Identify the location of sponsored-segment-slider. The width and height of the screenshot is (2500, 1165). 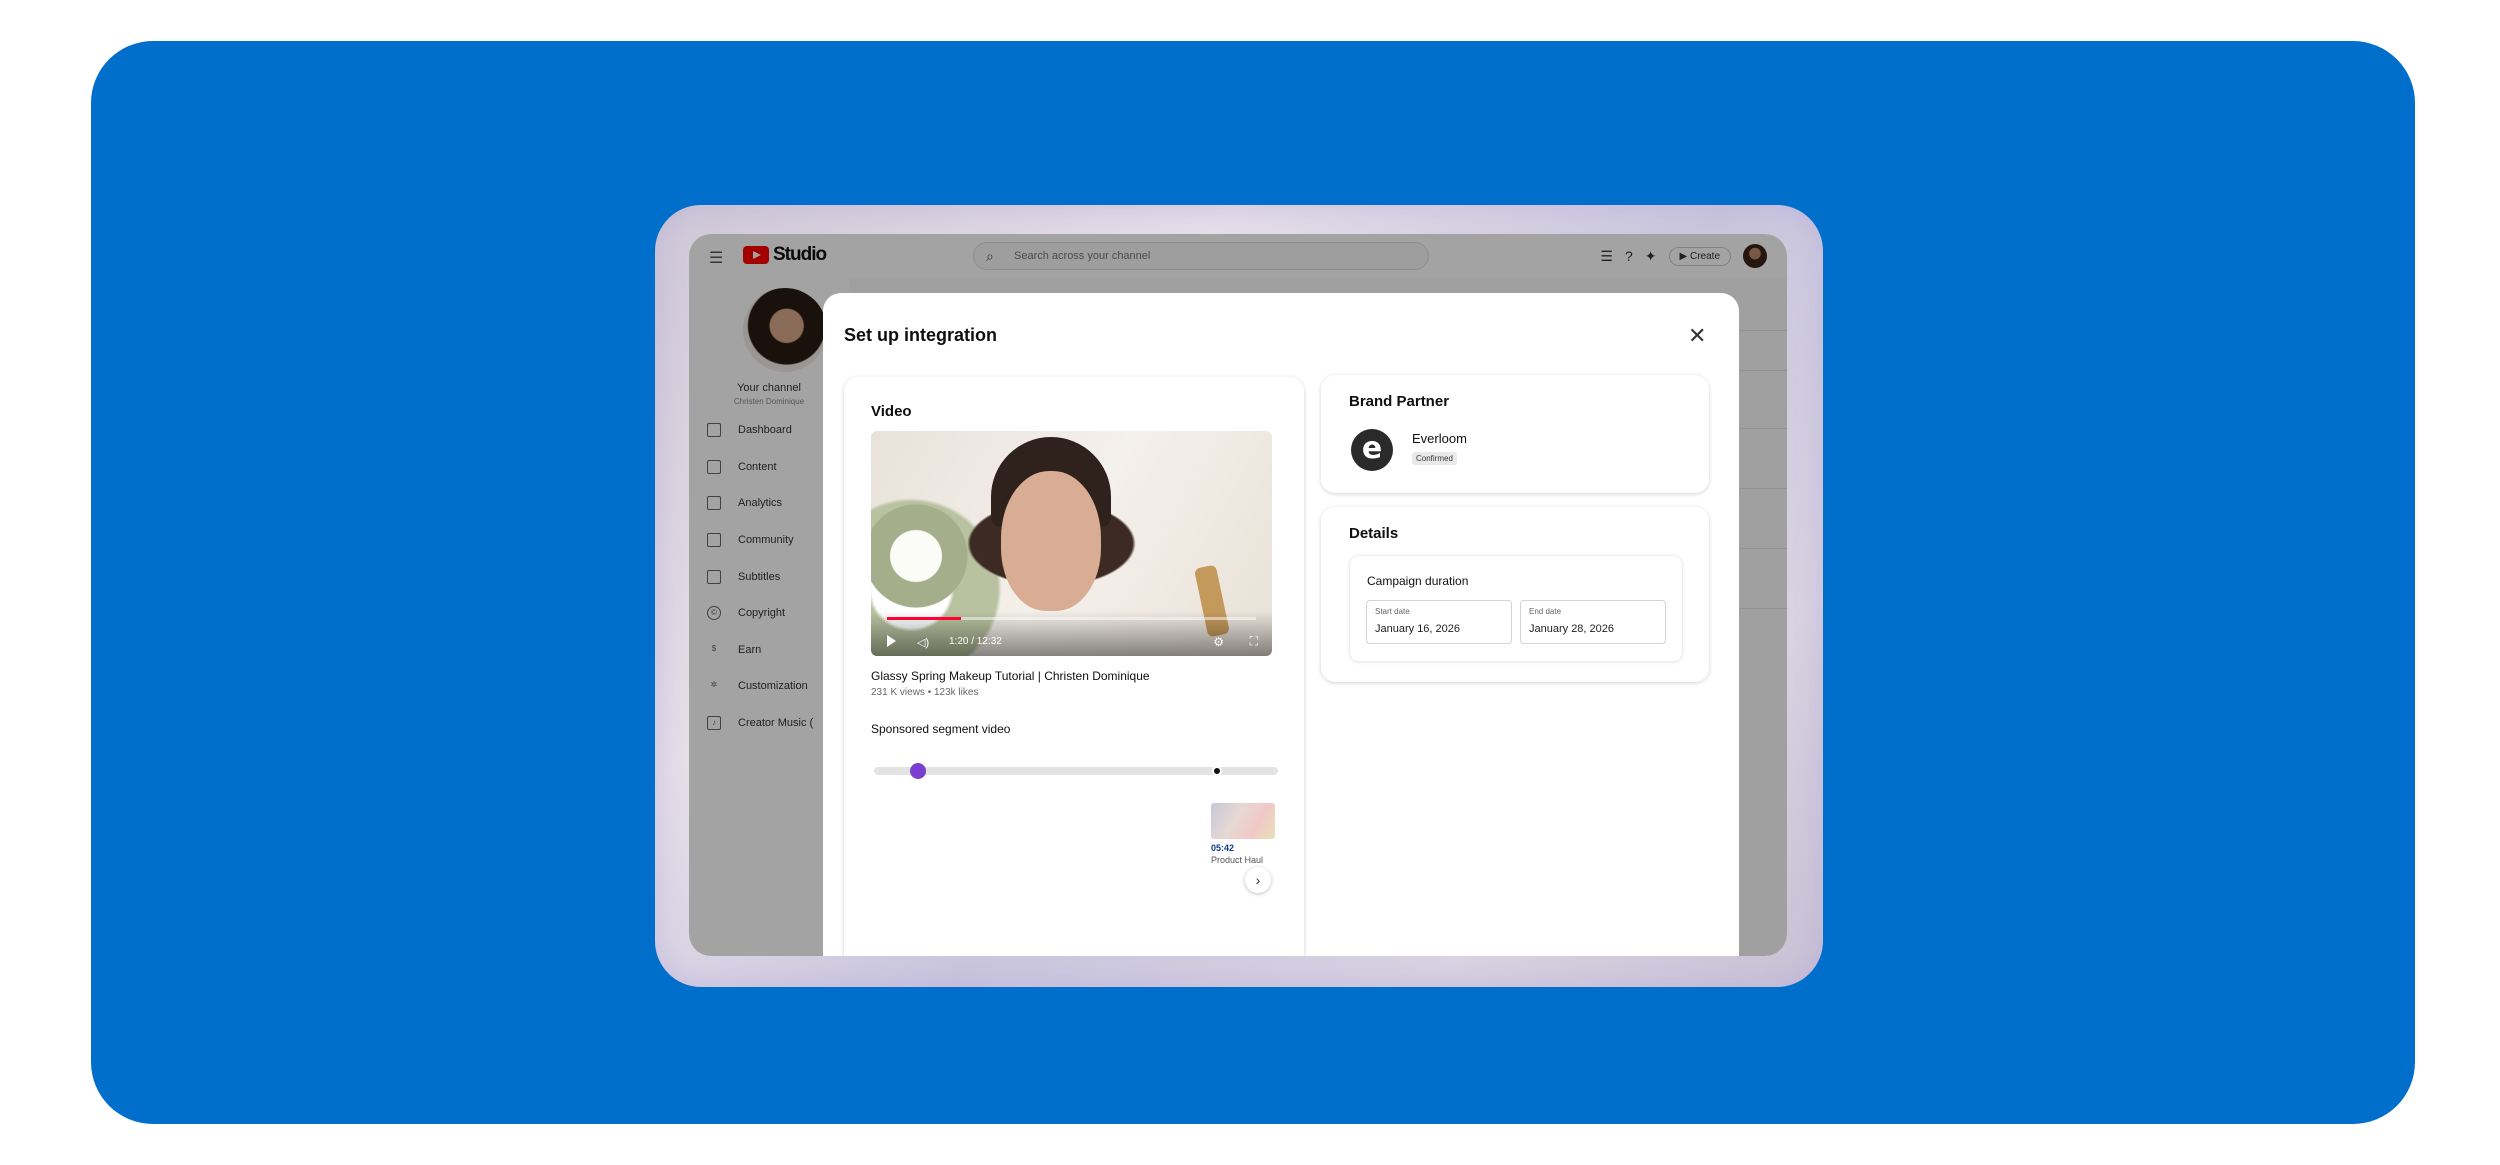
(1076, 771).